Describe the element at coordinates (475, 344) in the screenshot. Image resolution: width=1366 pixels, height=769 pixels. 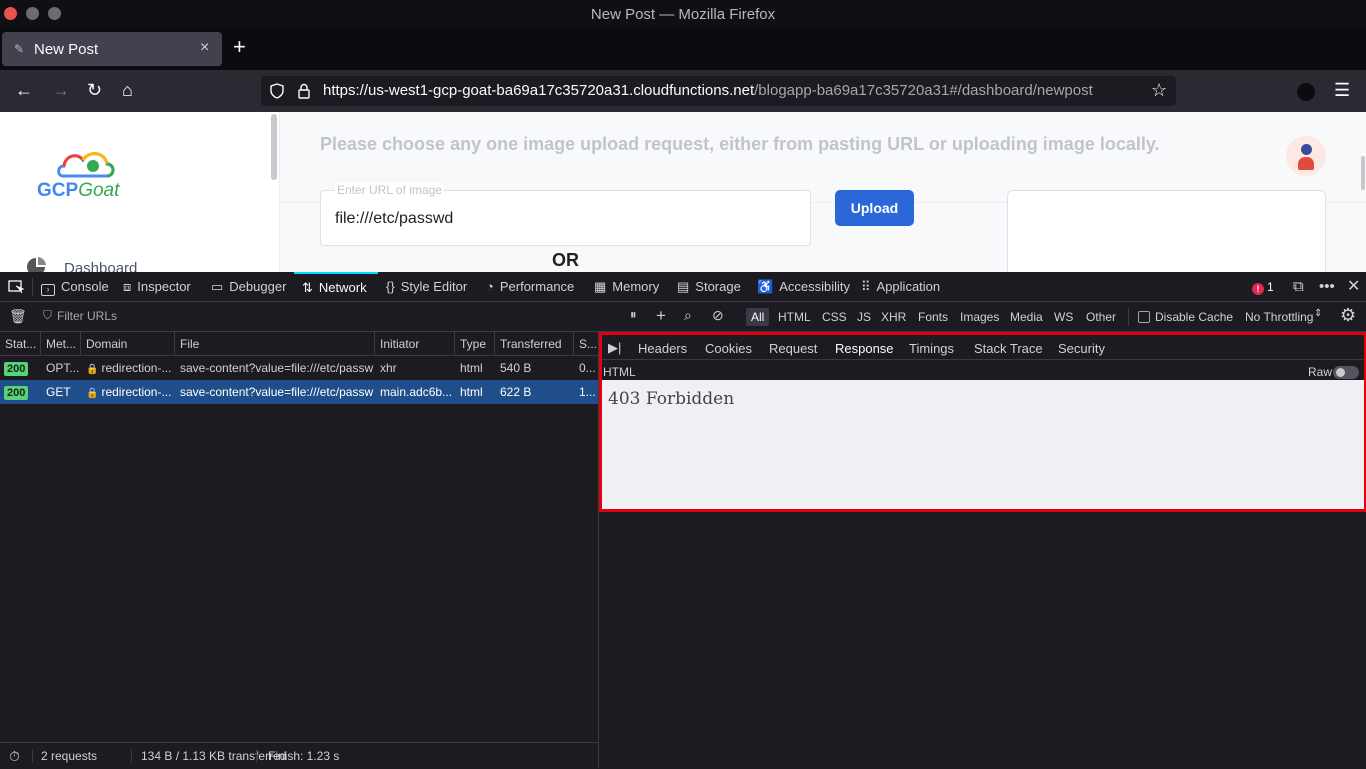
I see `col-type: Type` at that location.